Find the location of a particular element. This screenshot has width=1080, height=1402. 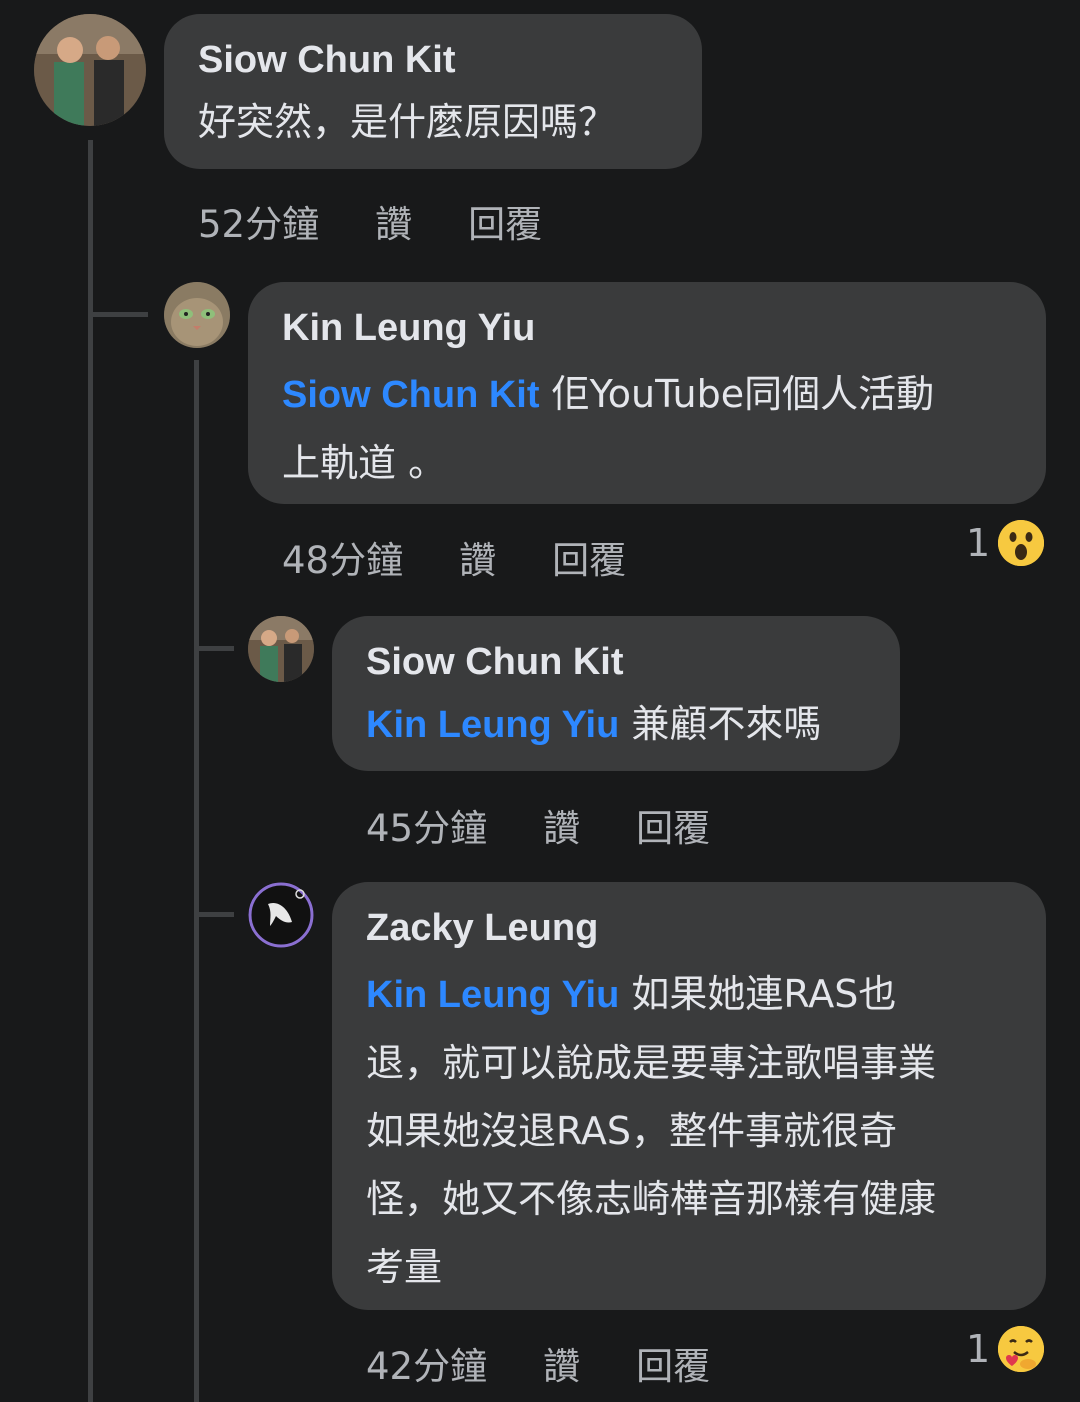

comment-text-line: 怪，她又不像志崎樺音那樣有健康 is located at coordinates (651, 1199).